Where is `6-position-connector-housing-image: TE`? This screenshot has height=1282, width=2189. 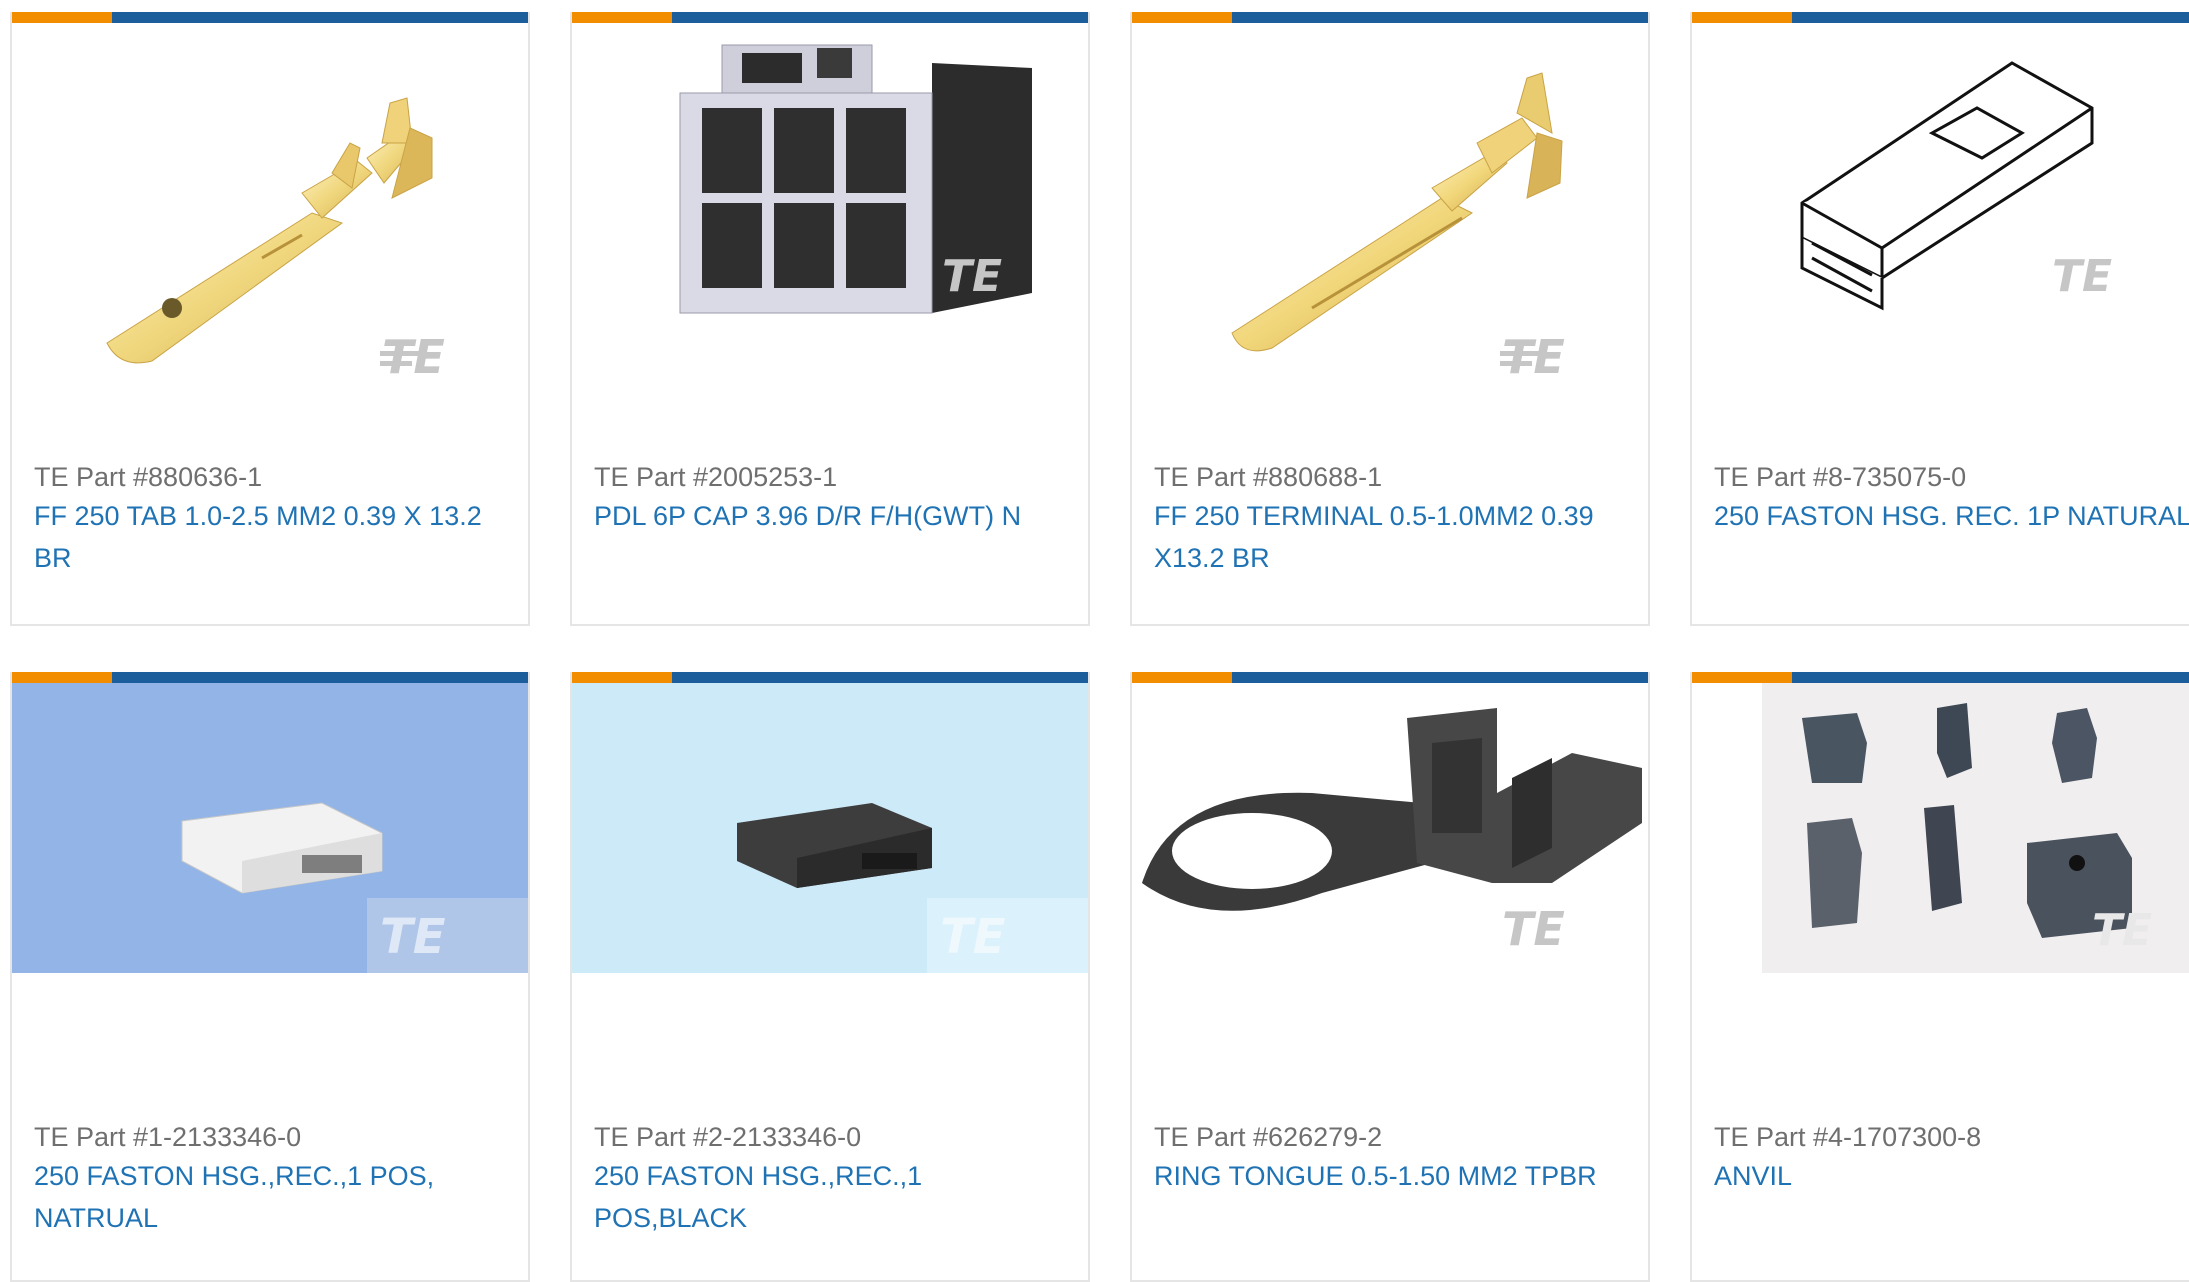 6-position-connector-housing-image: TE is located at coordinates (855, 179).